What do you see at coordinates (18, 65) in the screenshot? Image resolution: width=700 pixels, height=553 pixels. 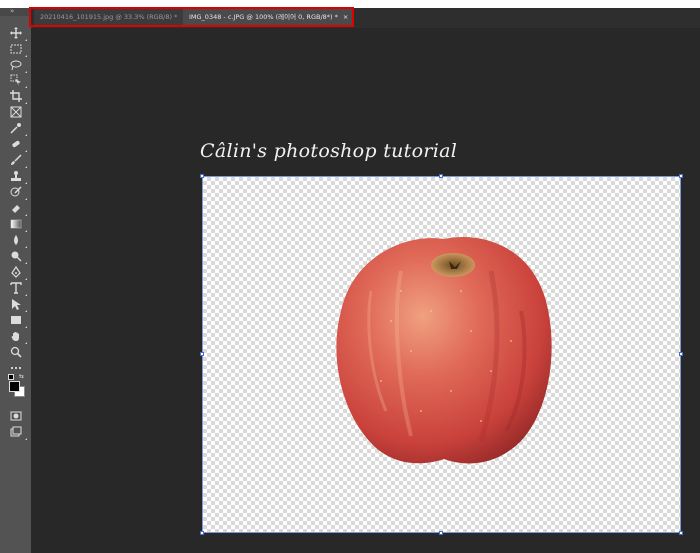 I see `lasso-icon` at bounding box center [18, 65].